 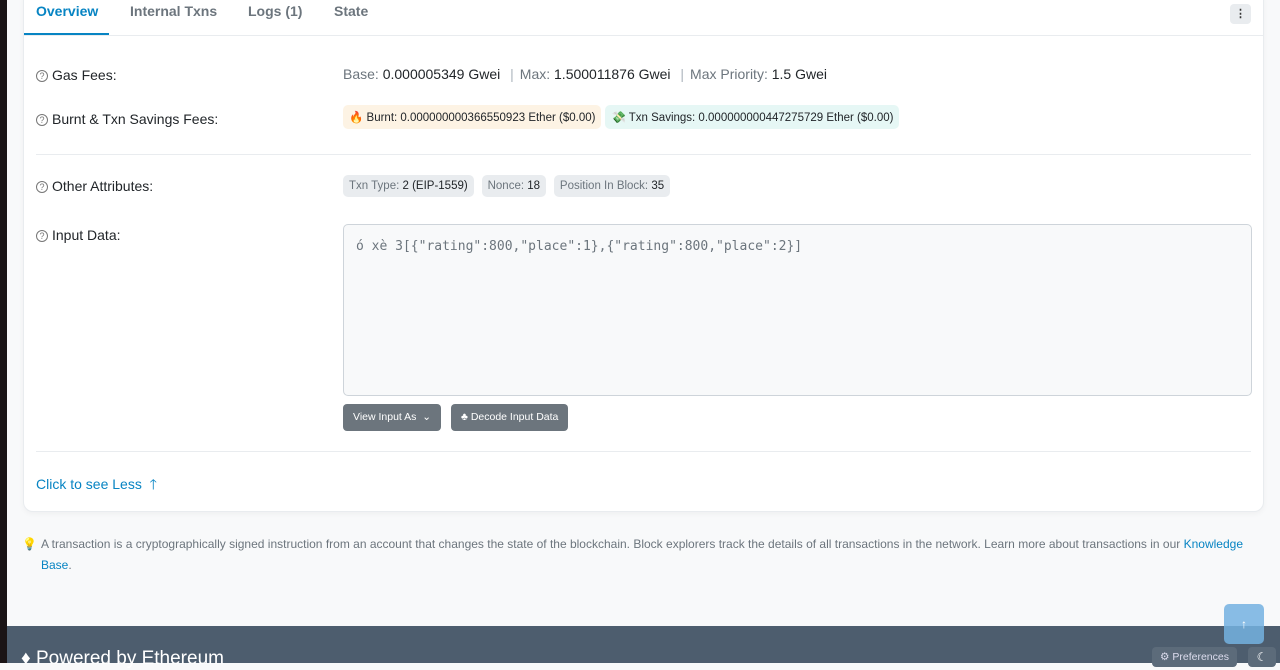 What do you see at coordinates (1165, 657) in the screenshot?
I see `gears-icon: ⚙` at bounding box center [1165, 657].